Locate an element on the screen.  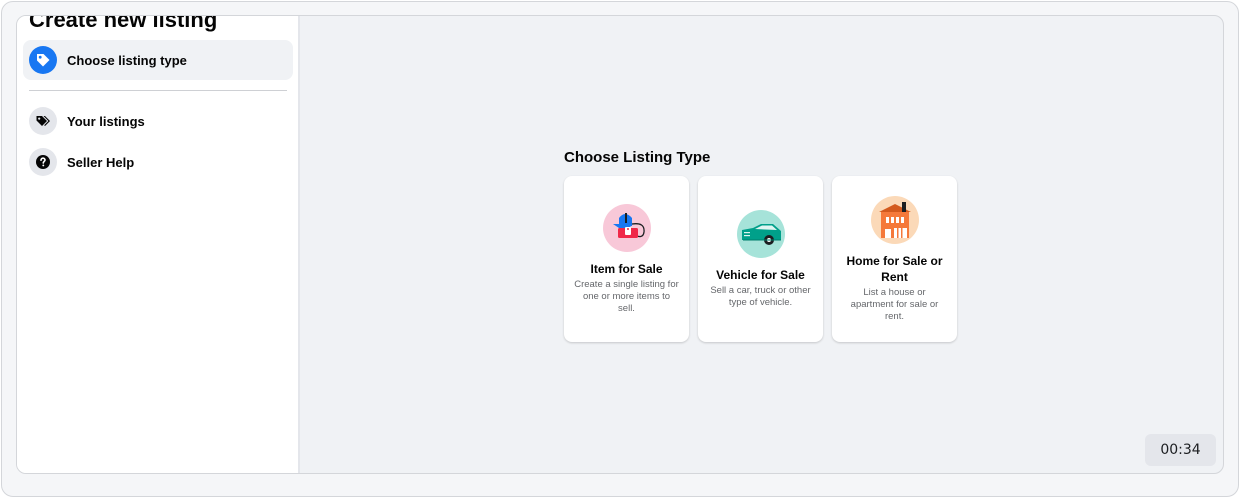
question-icon is located at coordinates (43, 162).